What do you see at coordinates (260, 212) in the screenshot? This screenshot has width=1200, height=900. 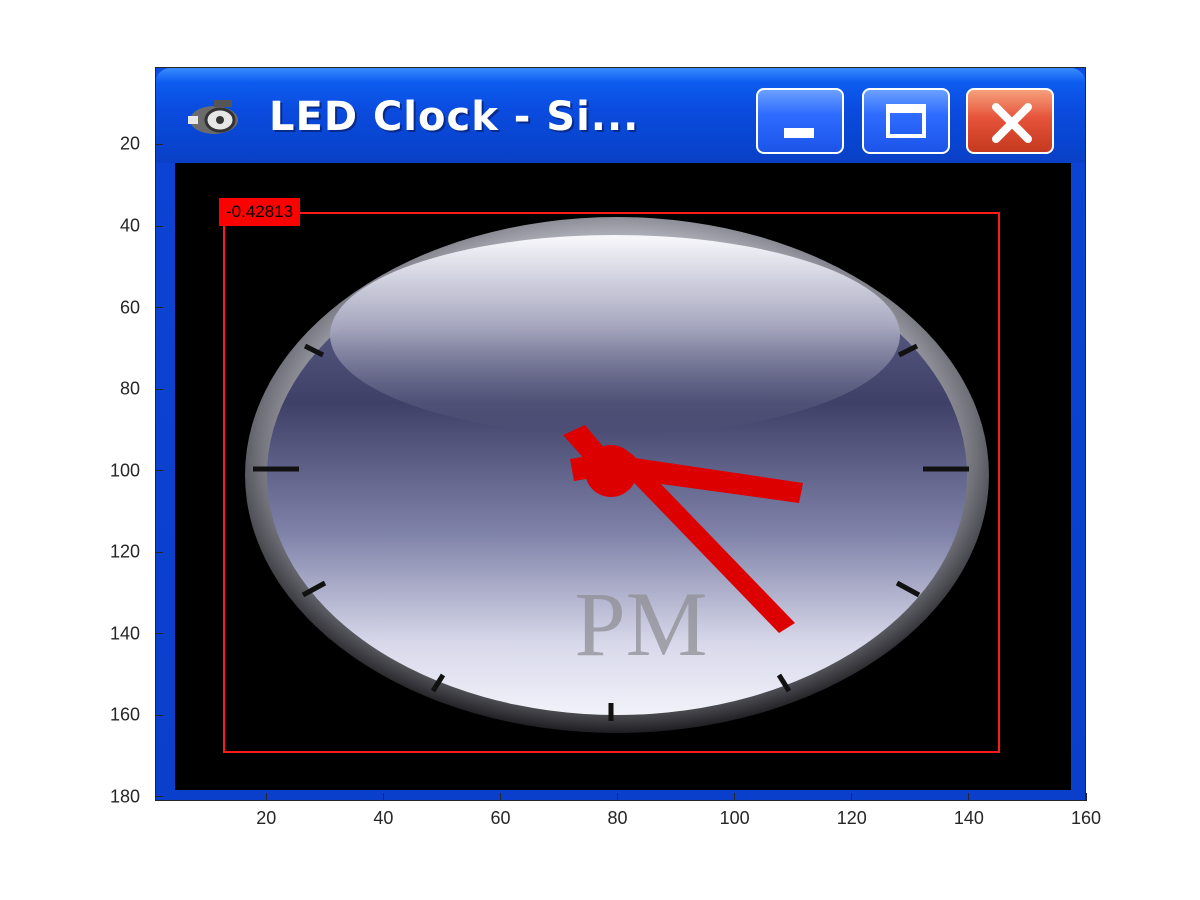 I see `roi-score-label: -0.42813` at bounding box center [260, 212].